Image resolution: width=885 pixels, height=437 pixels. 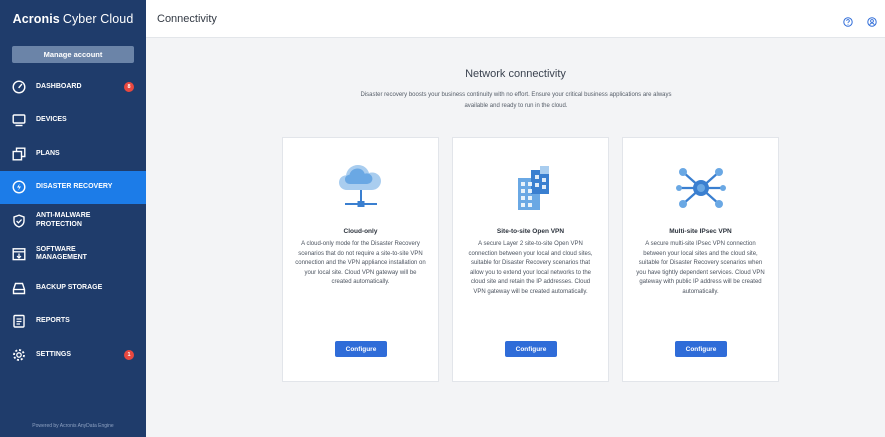 What do you see at coordinates (700, 231) in the screenshot?
I see `card-title: Multi-site IPsec VPN` at bounding box center [700, 231].